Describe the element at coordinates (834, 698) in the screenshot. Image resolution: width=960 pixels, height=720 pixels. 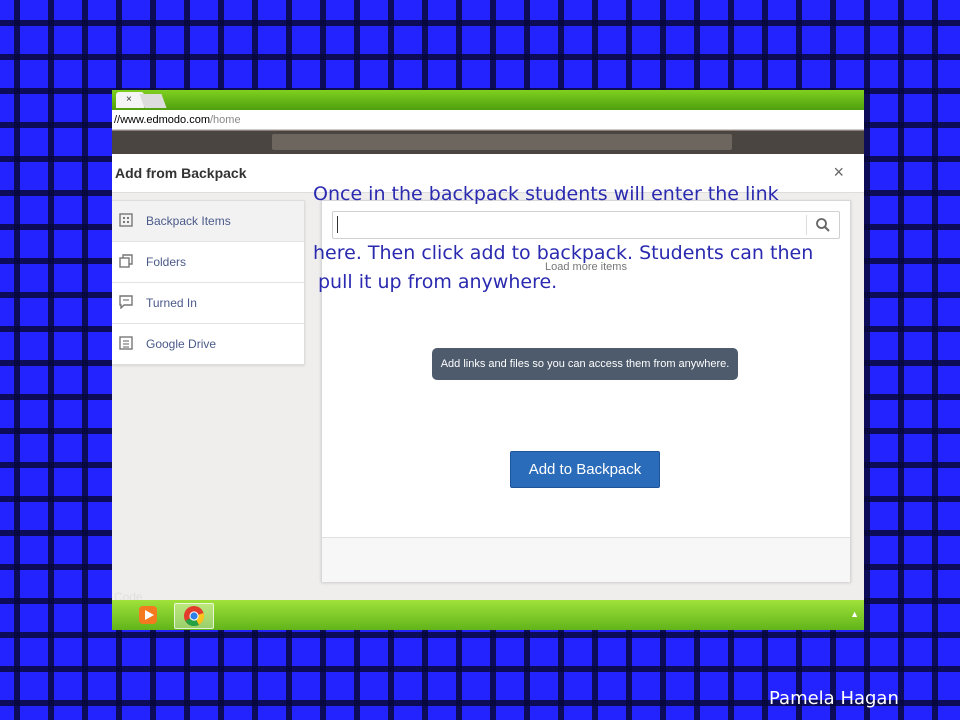
I see `author-credit: Pamela Hagan` at that location.